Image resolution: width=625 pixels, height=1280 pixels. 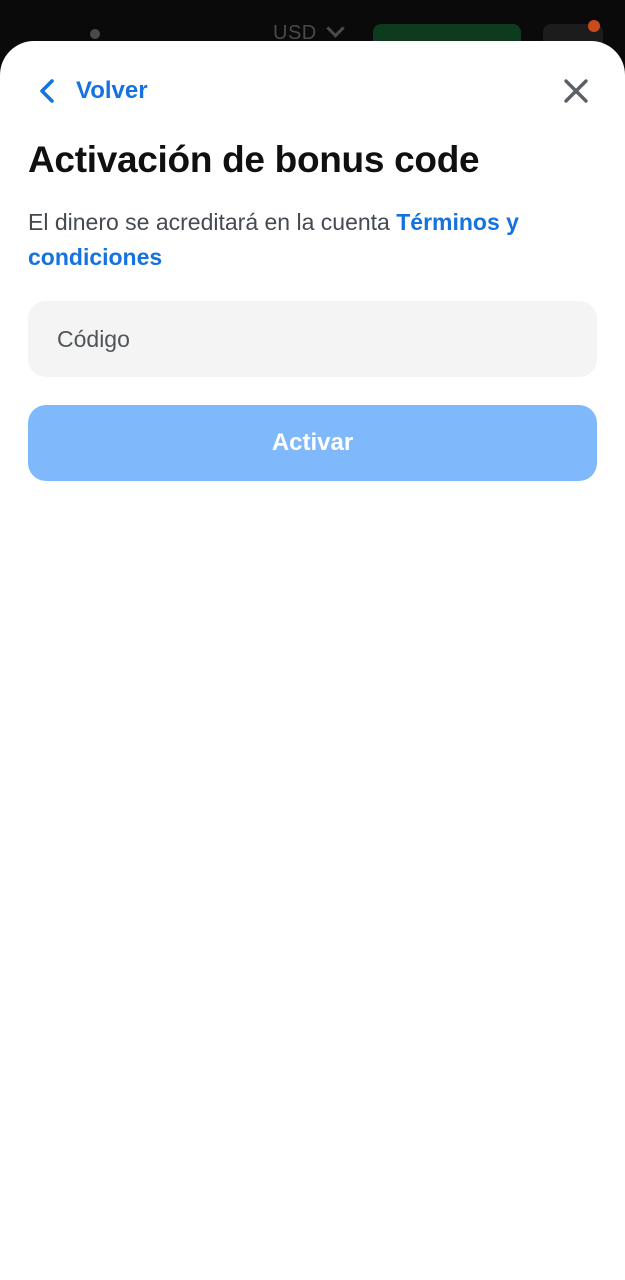 What do you see at coordinates (335, 28) in the screenshot?
I see `chevron-down-icon` at bounding box center [335, 28].